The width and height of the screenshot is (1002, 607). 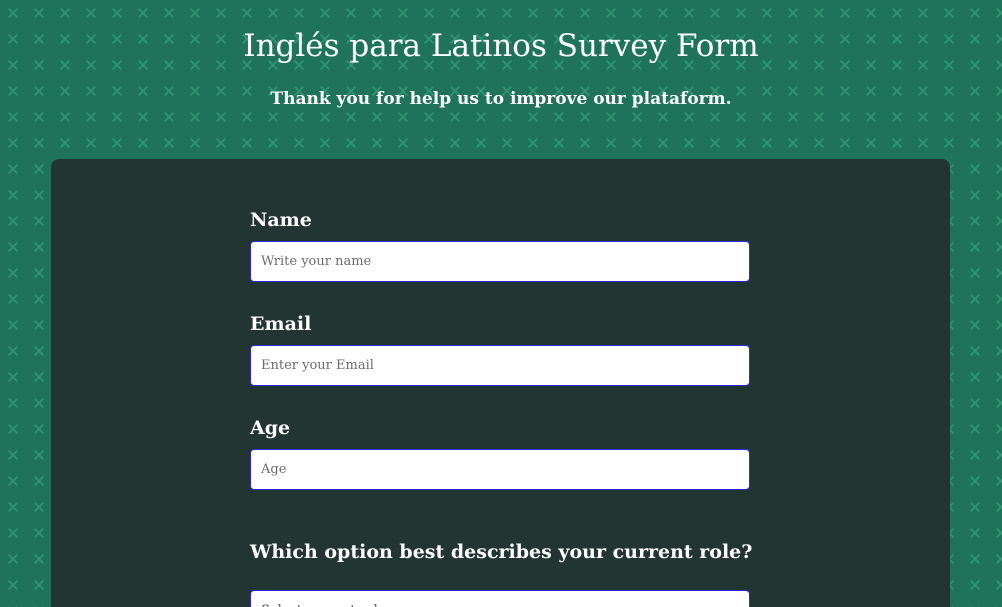 I want to click on email-field-group: Email, so click(x=500, y=348).